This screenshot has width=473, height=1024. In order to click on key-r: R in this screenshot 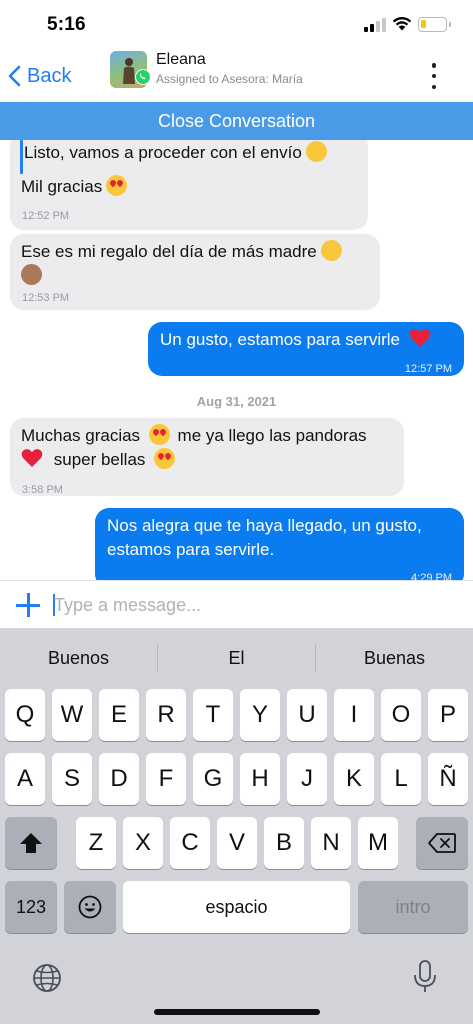, I will do `click(166, 715)`.